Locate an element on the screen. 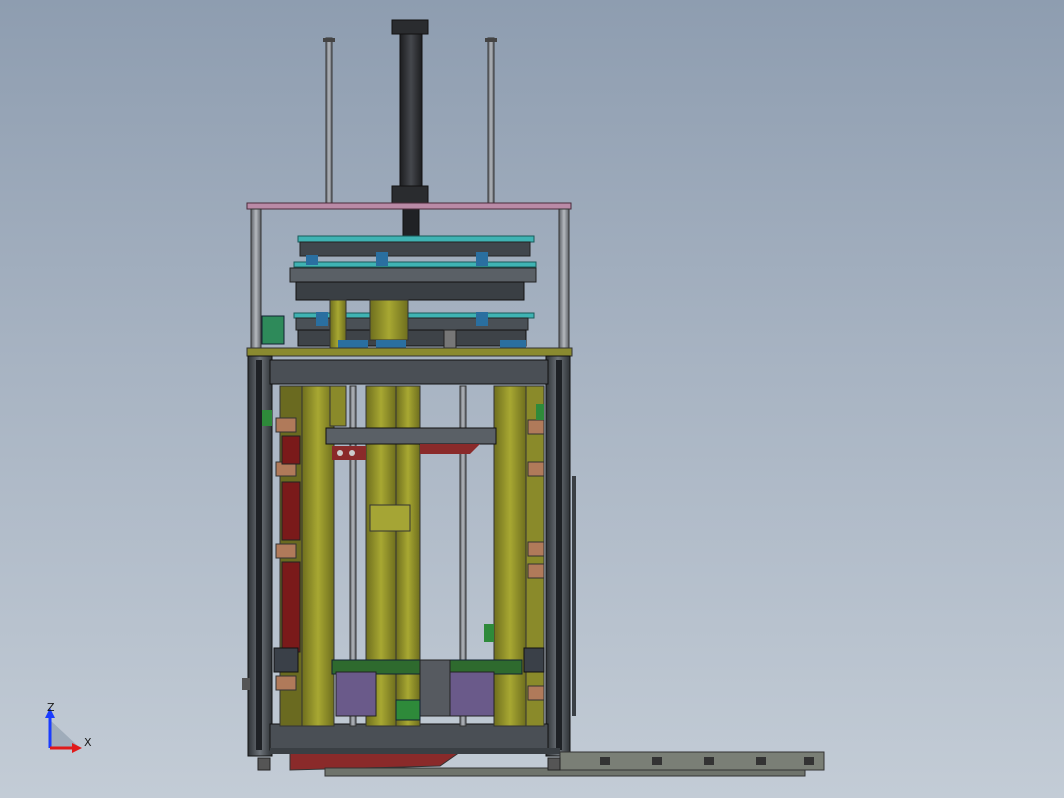 The height and width of the screenshot is (798, 1064). press-mechanism is located at coordinates (399, 294).